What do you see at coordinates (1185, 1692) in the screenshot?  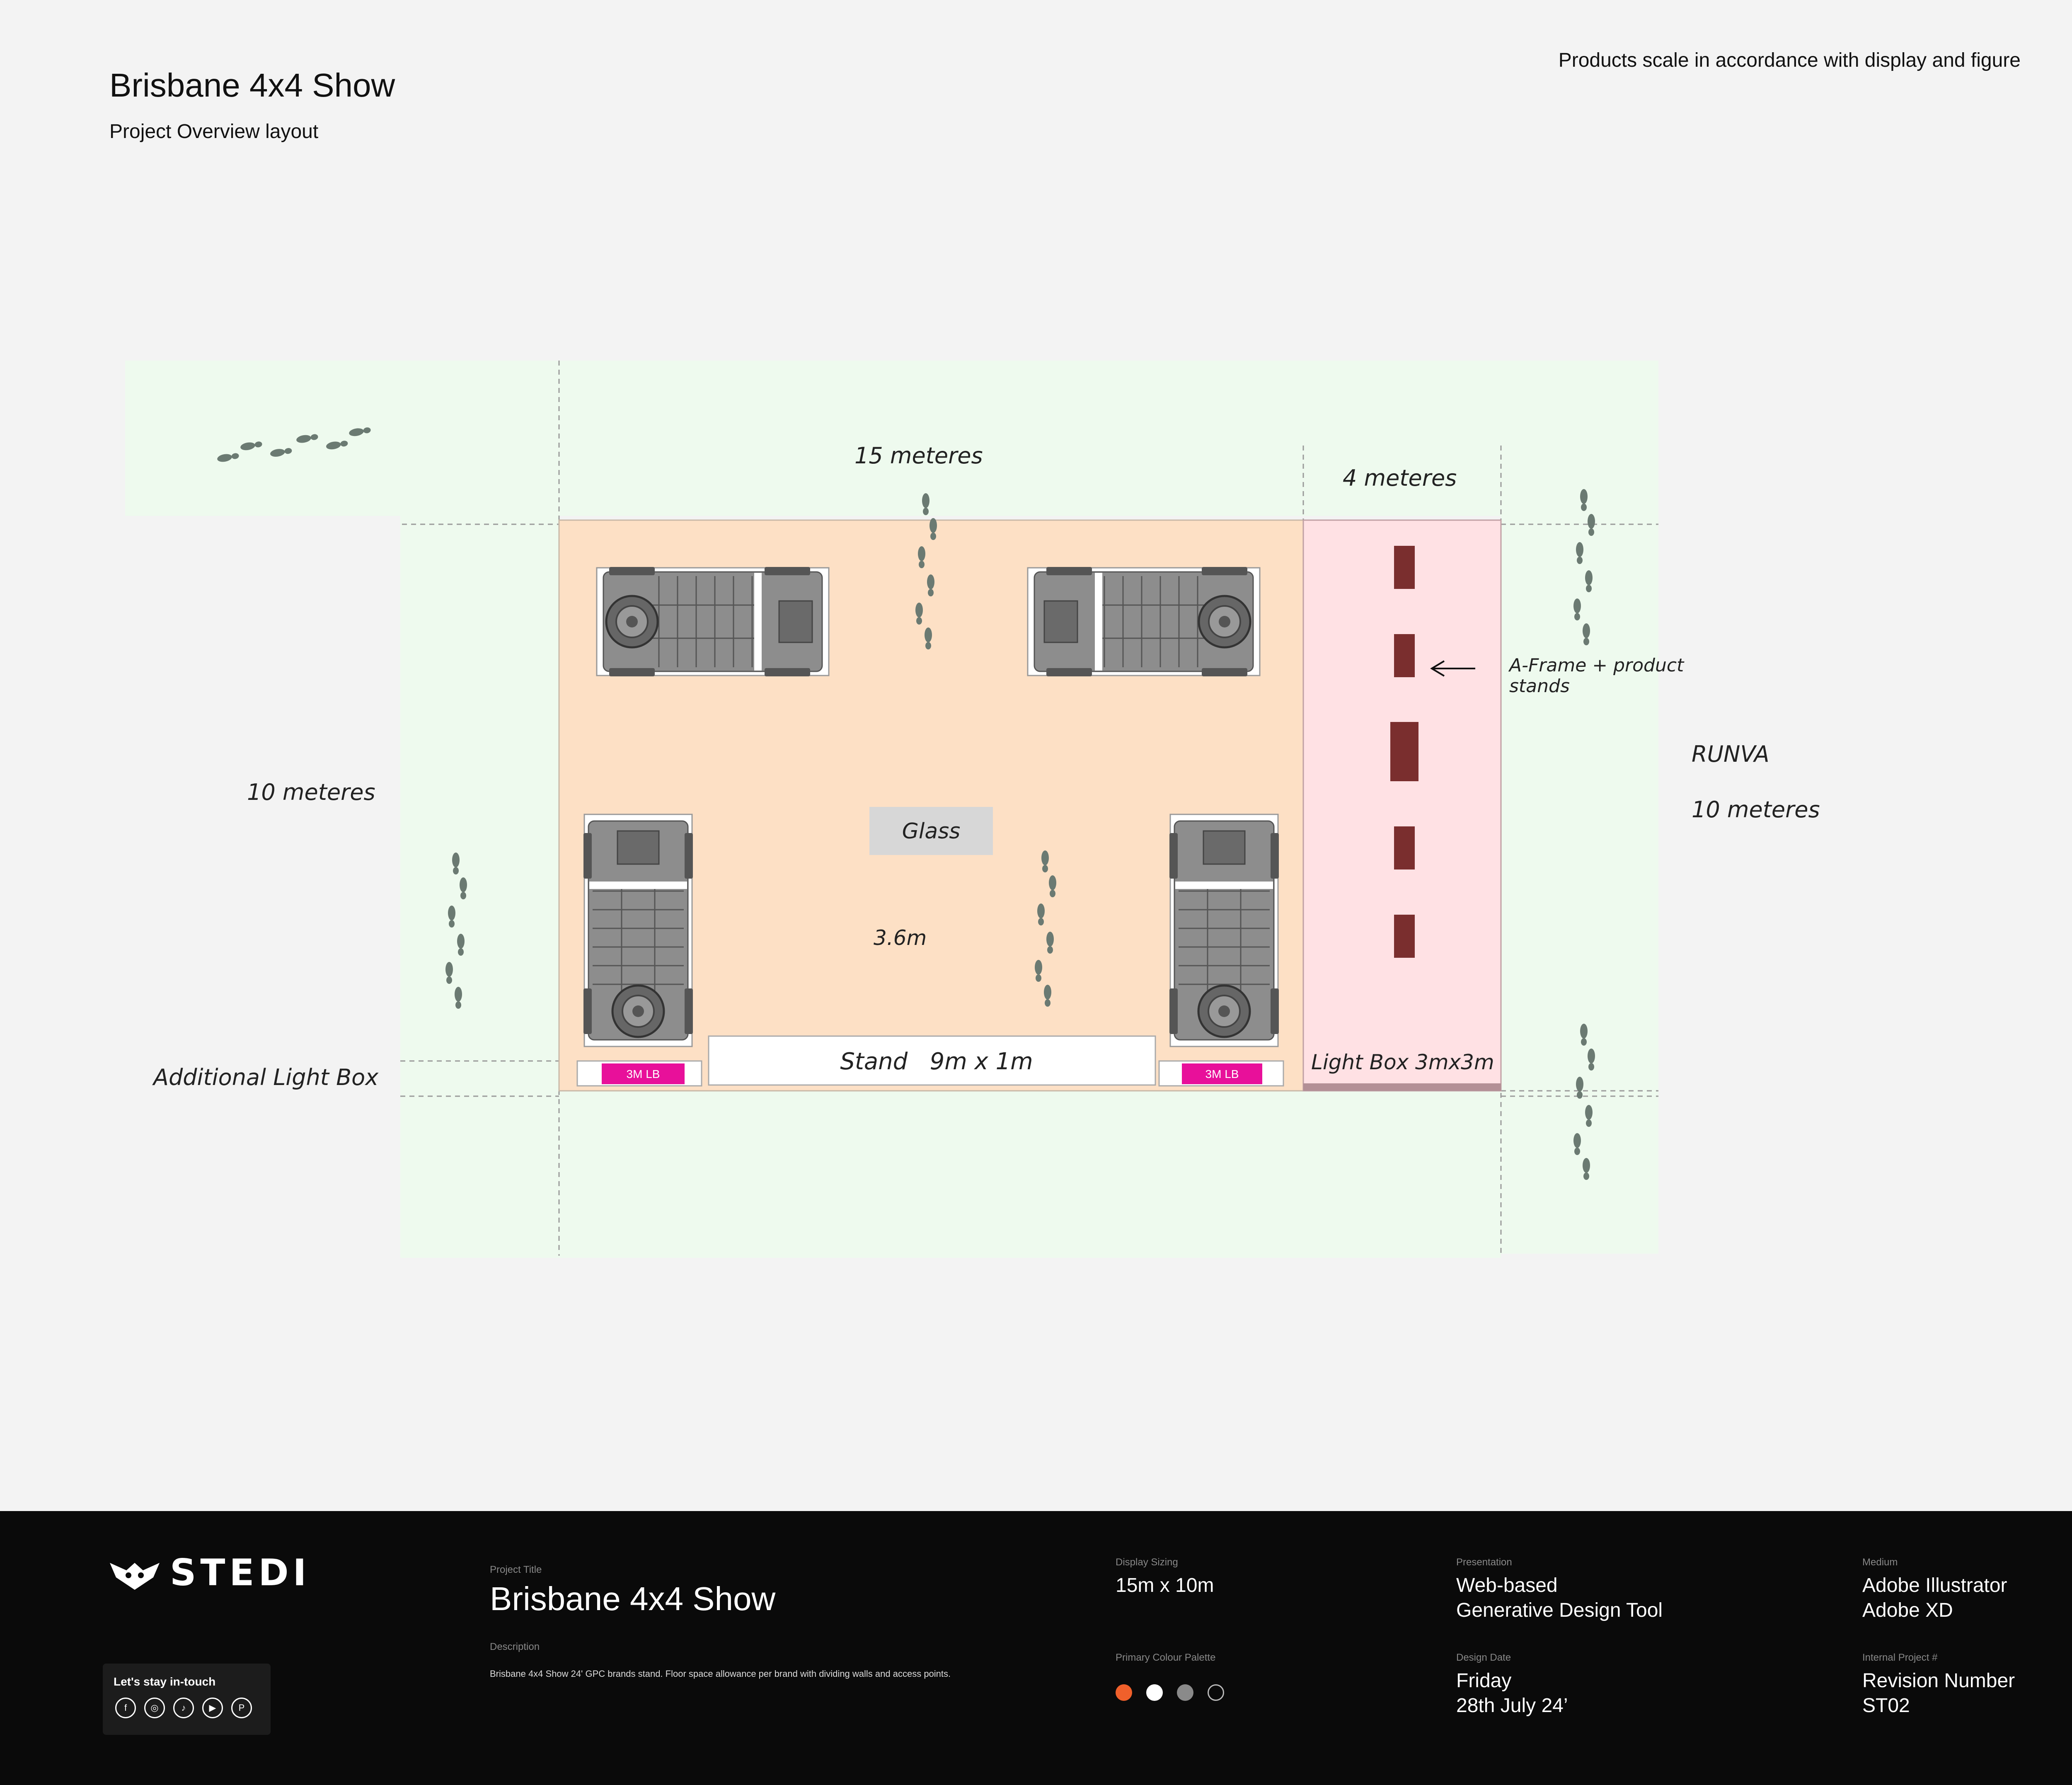 I see `swatch-grey` at bounding box center [1185, 1692].